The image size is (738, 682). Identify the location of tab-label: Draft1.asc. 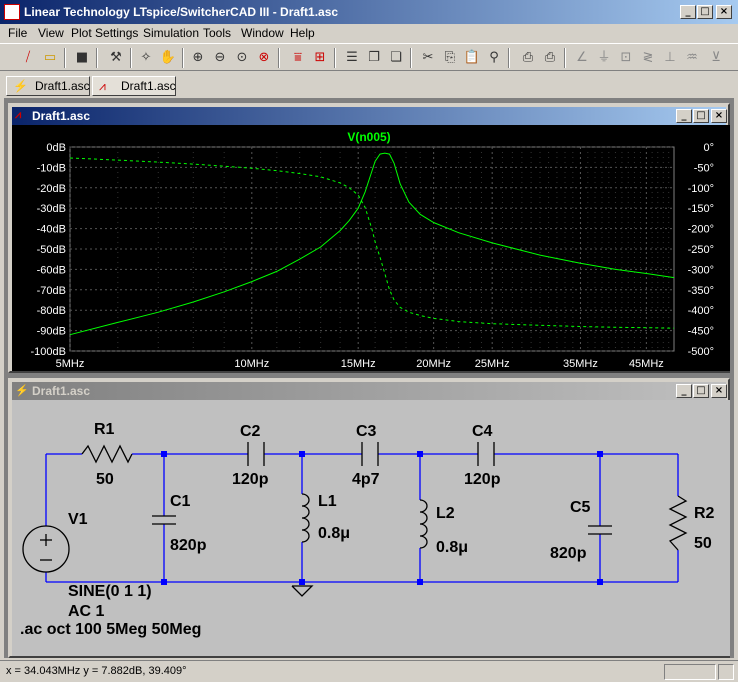
(62, 86).